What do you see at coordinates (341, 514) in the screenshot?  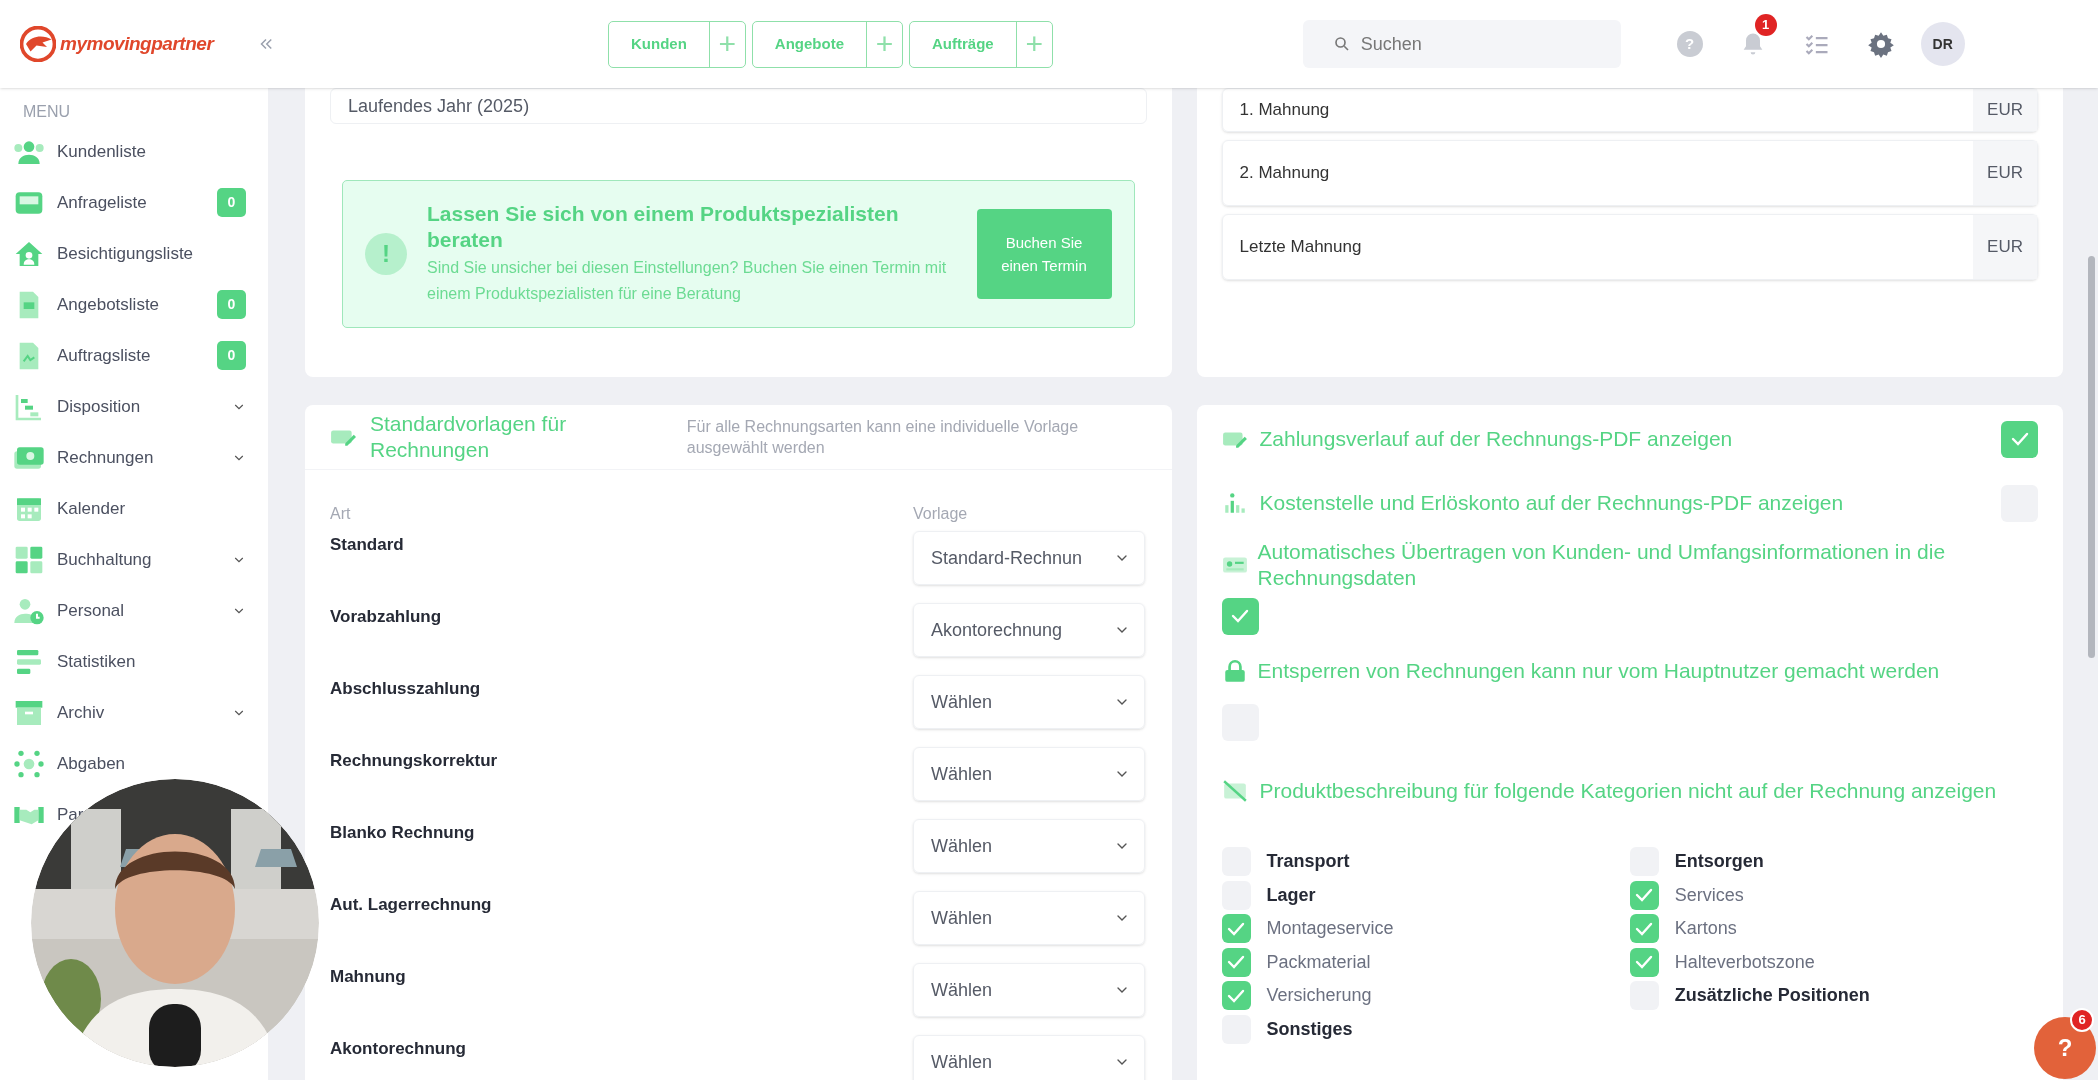 I see `column-header: Art` at bounding box center [341, 514].